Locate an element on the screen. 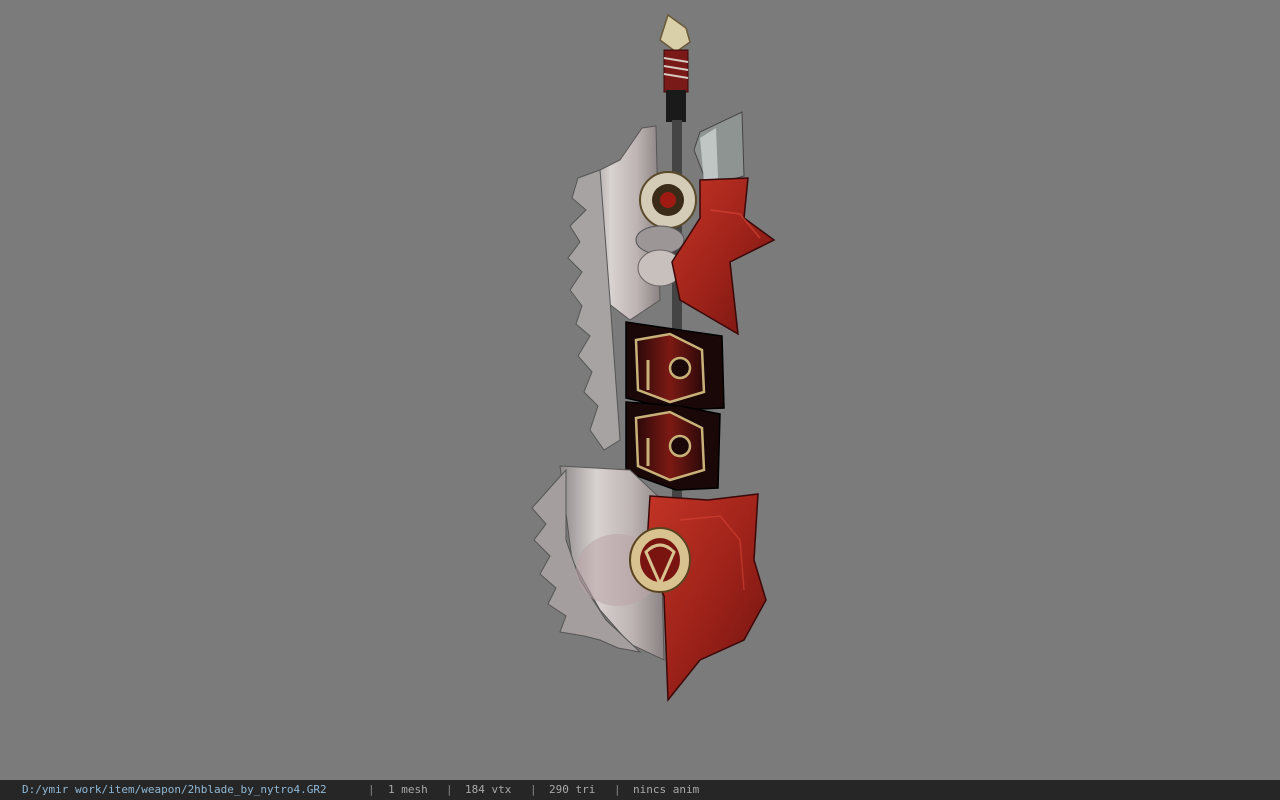  lower-red-armor is located at coordinates (706, 598).